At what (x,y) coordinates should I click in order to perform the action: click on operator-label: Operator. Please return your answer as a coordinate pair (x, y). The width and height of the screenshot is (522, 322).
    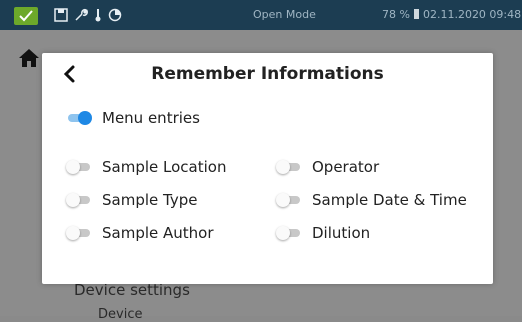
    Looking at the image, I should click on (346, 167).